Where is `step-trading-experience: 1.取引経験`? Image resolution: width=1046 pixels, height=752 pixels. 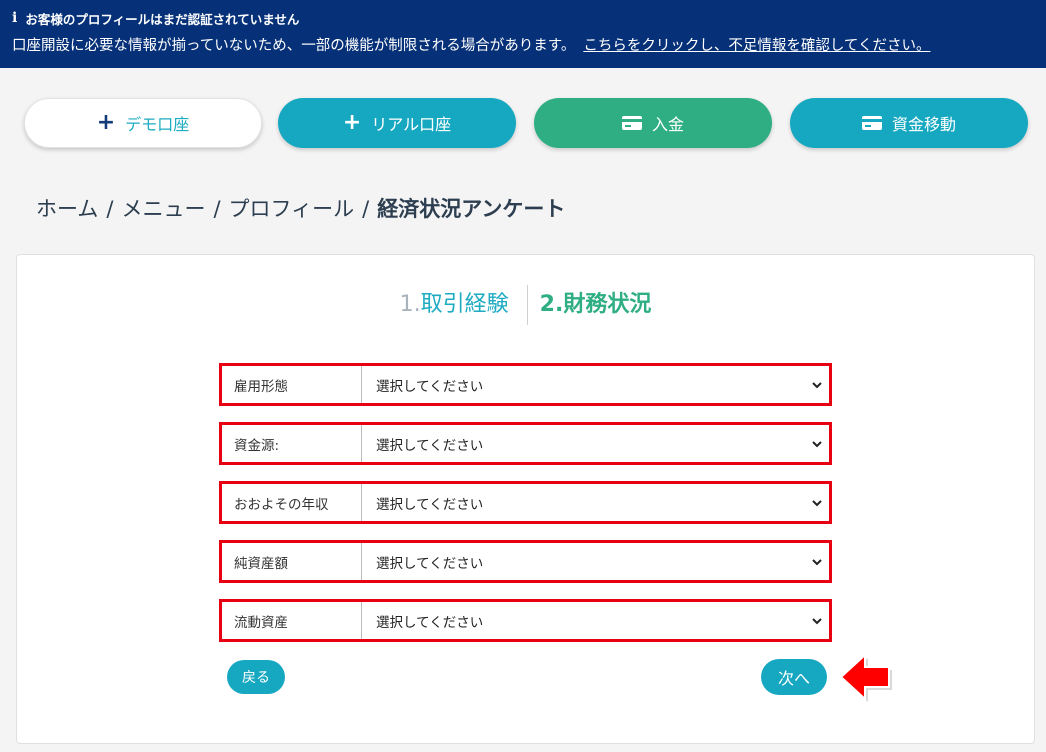
step-trading-experience: 1.取引経験 is located at coordinates (464, 305).